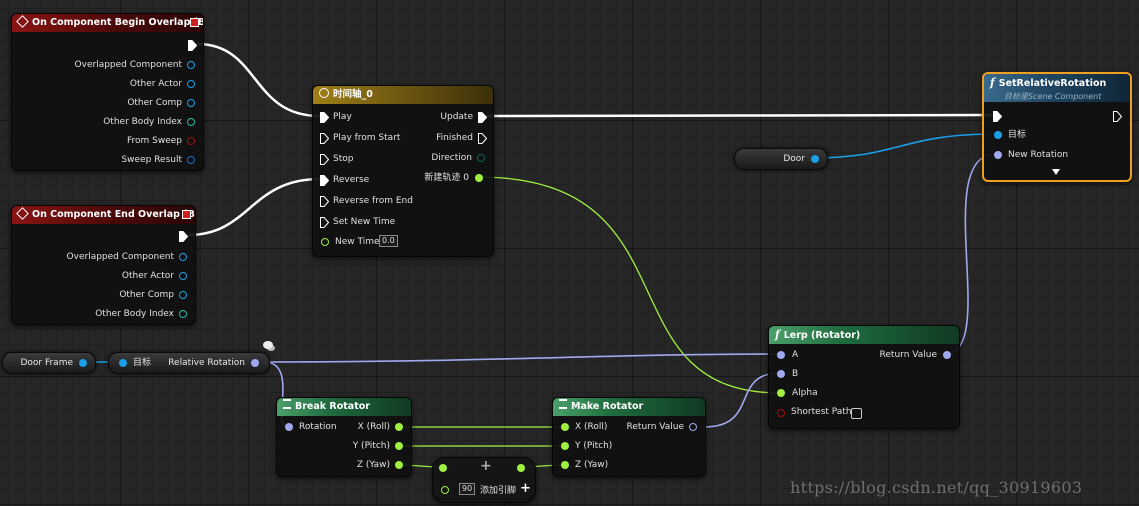 The width and height of the screenshot is (1139, 506). Describe the element at coordinates (521, 468) in the screenshot. I see `add-output-pin` at that location.